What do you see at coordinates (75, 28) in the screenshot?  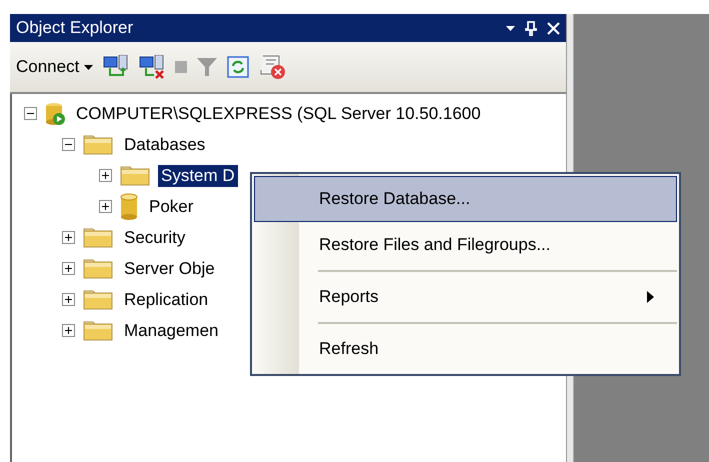 I see `panel-title: Object Explorer` at bounding box center [75, 28].